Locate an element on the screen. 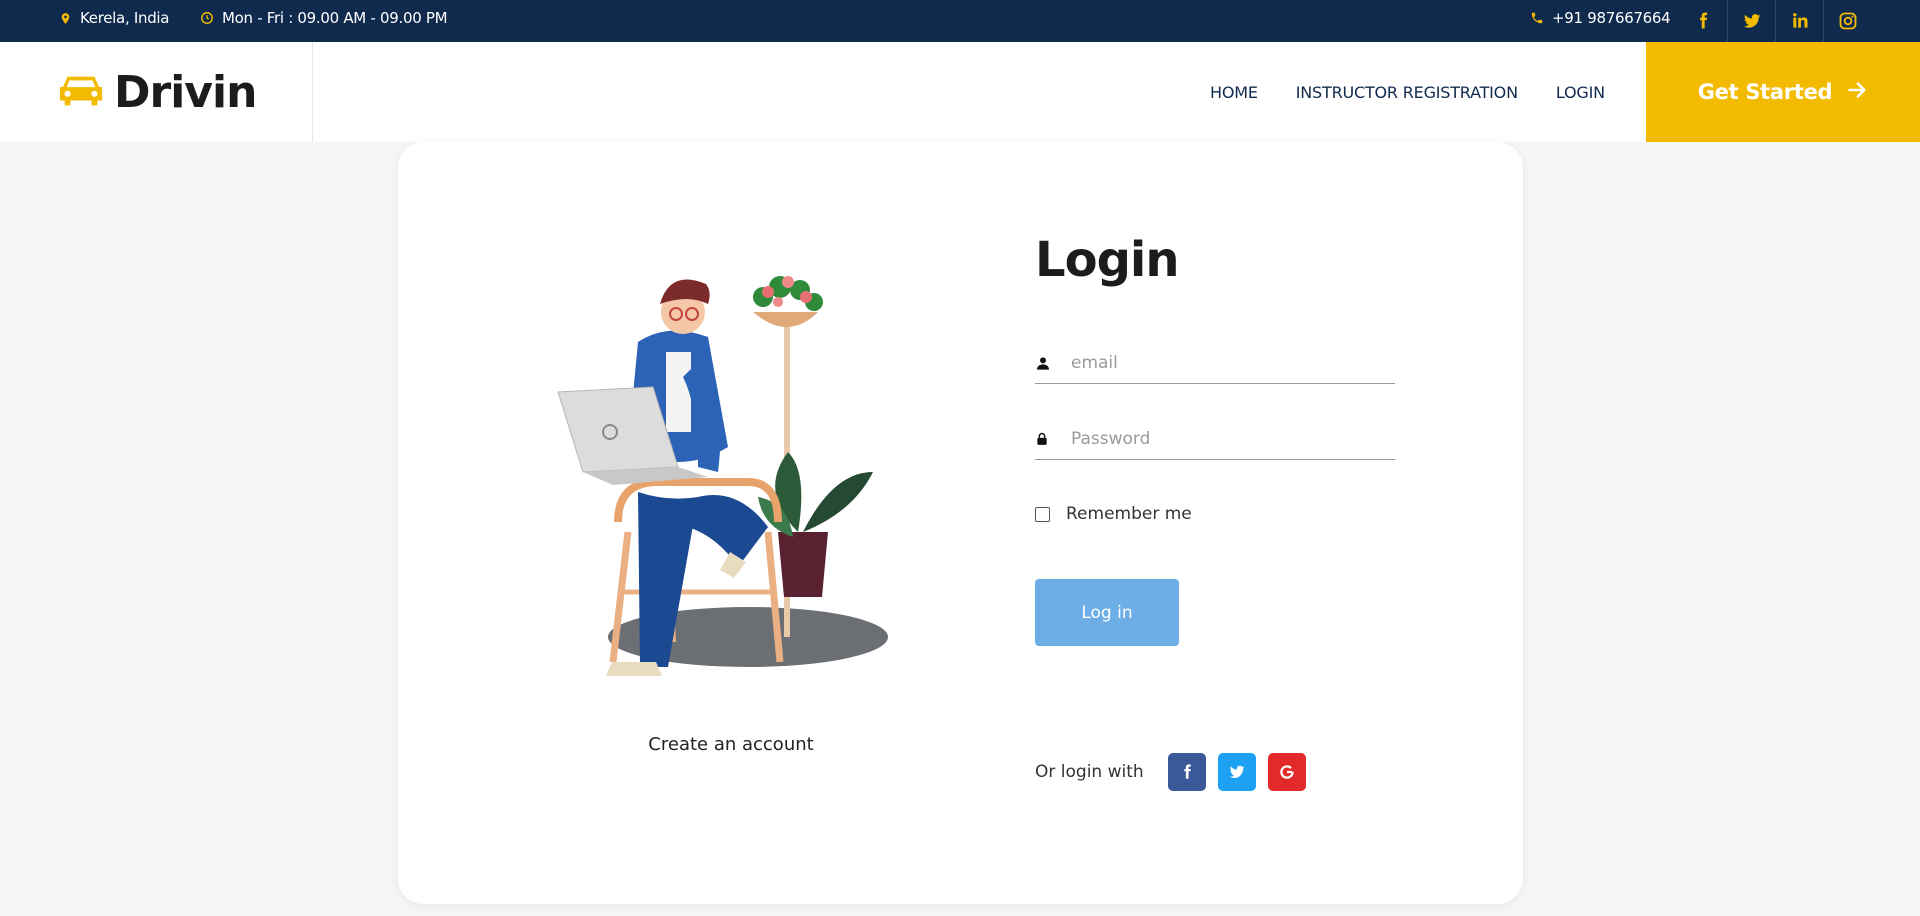 The width and height of the screenshot is (1920, 916). email-input is located at coordinates (1221, 362).